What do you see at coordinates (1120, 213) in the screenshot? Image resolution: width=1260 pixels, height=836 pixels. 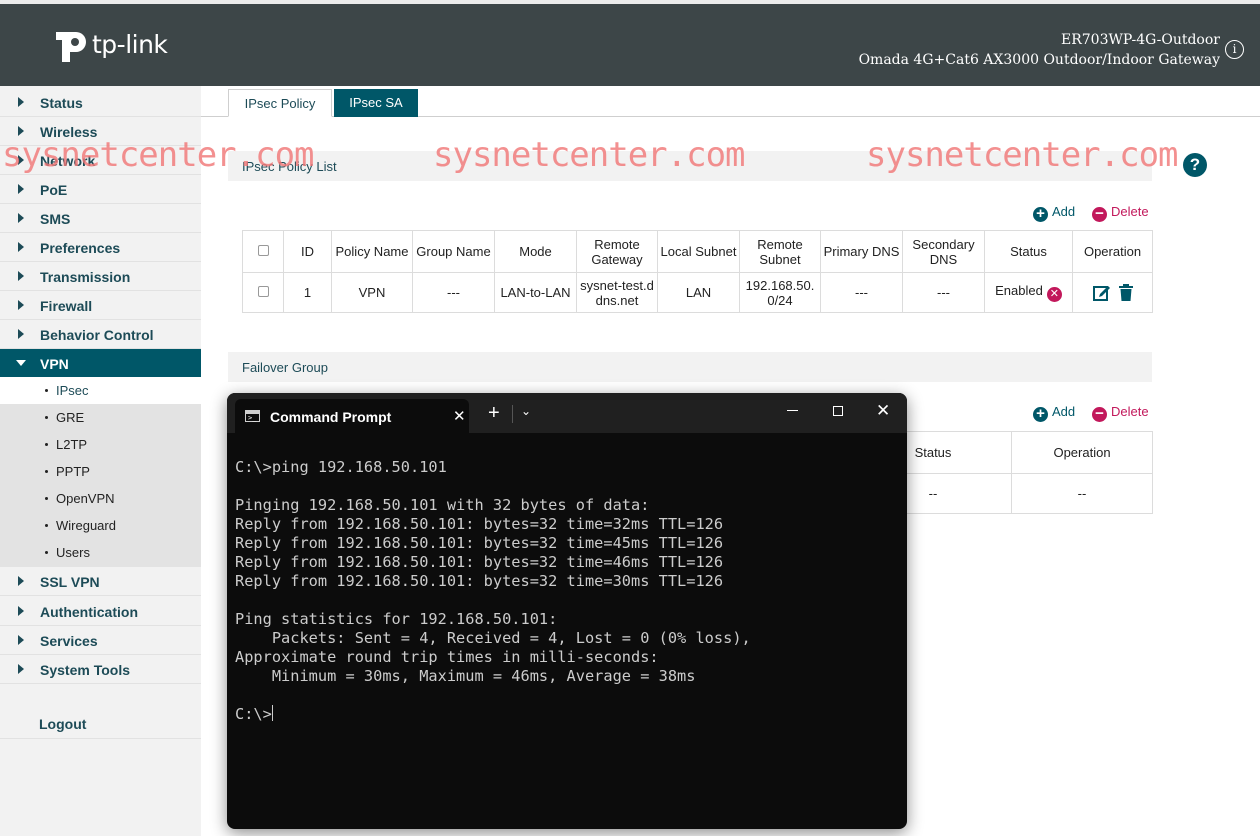 I see `delete-policy-button: − Delete` at bounding box center [1120, 213].